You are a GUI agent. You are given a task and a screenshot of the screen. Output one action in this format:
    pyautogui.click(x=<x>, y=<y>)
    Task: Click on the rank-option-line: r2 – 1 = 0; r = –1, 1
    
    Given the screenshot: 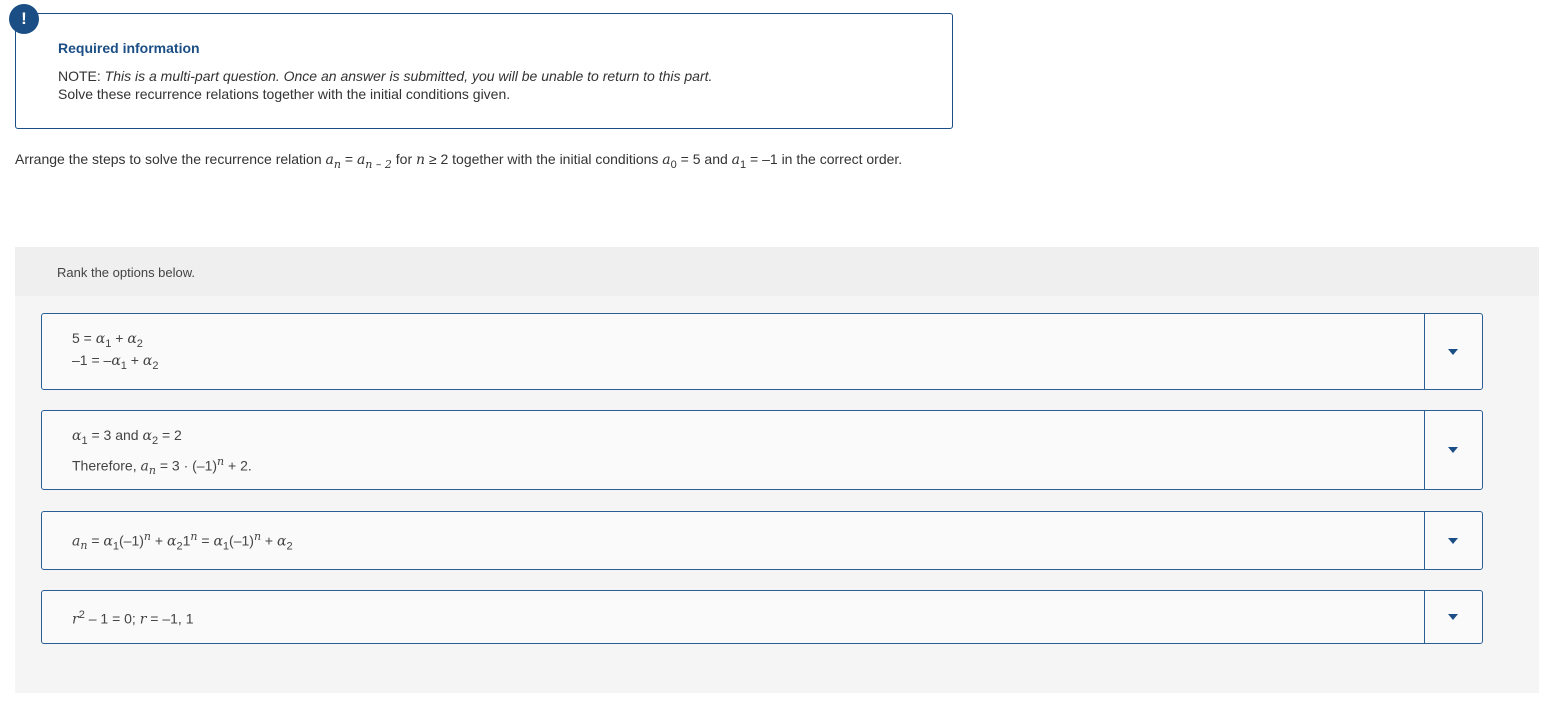 What is the action you would take?
    pyautogui.click(x=133, y=618)
    